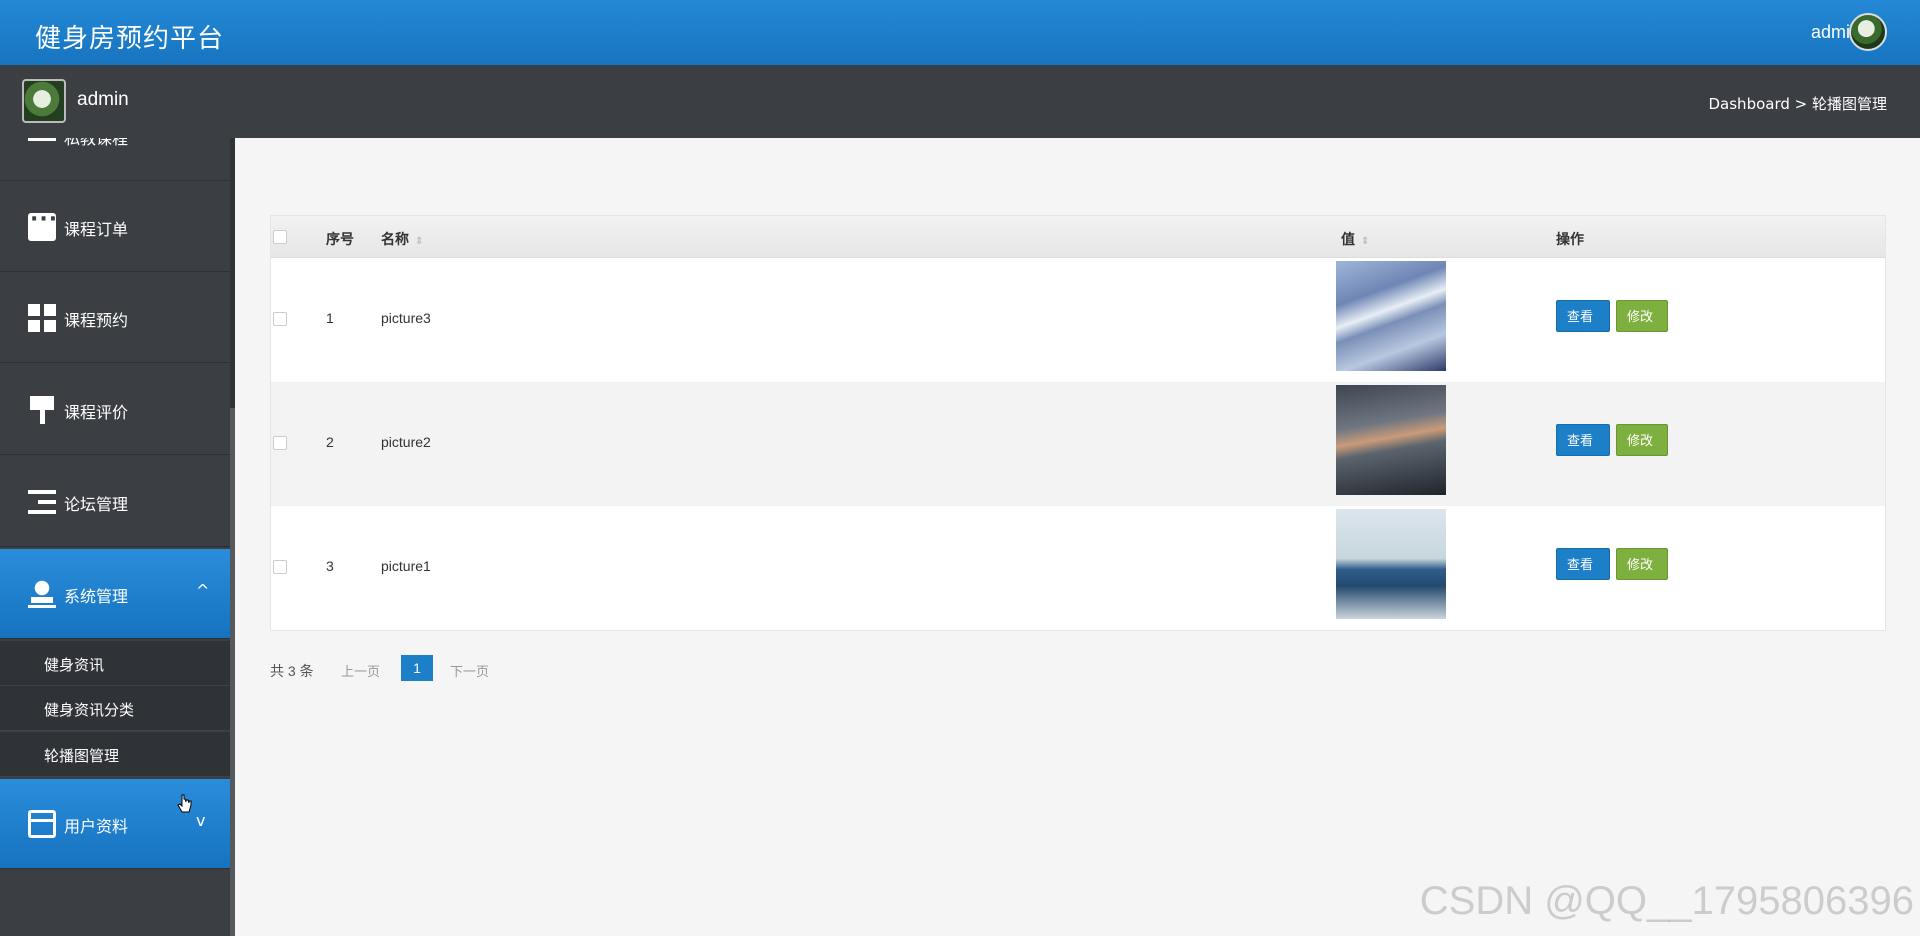 This screenshot has height=936, width=1920. Describe the element at coordinates (96, 320) in the screenshot. I see `sidebar-item-label: 课程预约` at that location.